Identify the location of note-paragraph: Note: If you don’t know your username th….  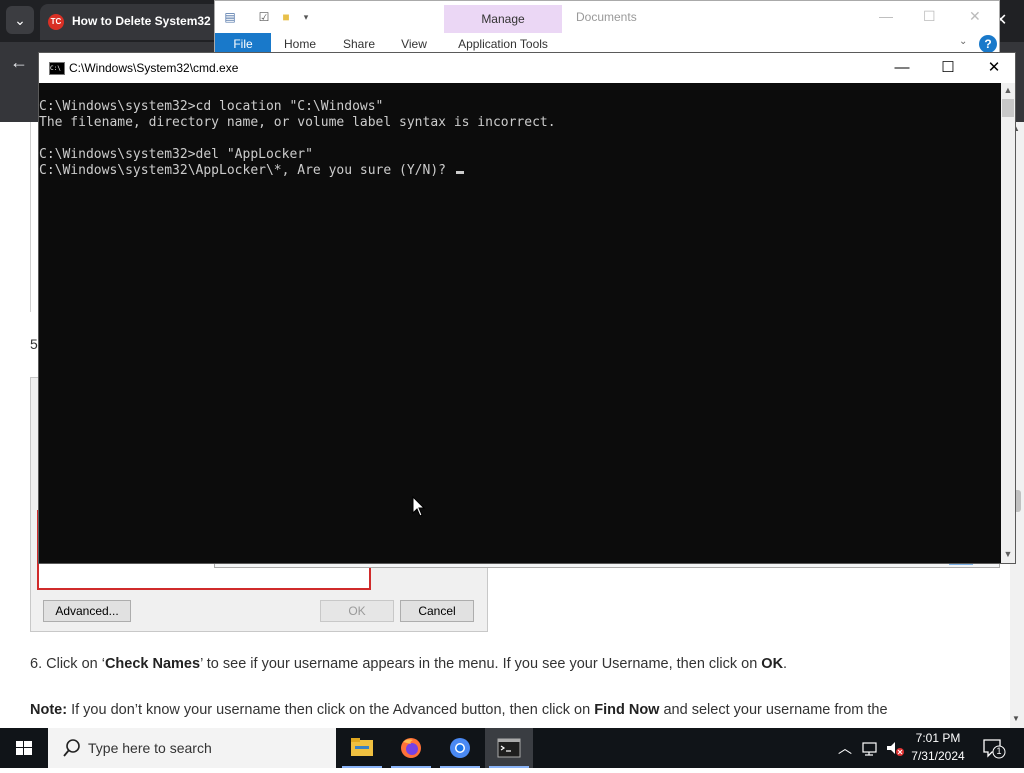
(459, 710).